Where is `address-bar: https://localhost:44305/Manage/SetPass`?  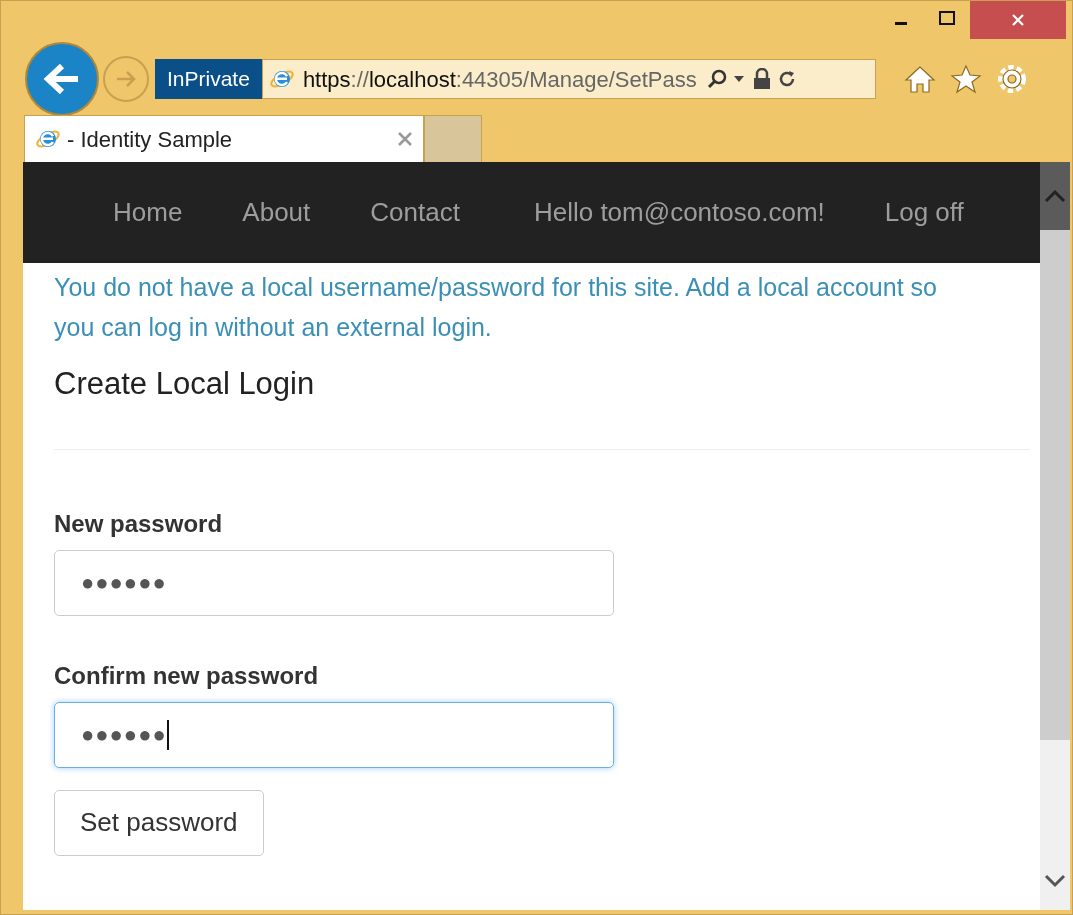 address-bar: https://localhost:44305/Manage/SetPass is located at coordinates (568, 79).